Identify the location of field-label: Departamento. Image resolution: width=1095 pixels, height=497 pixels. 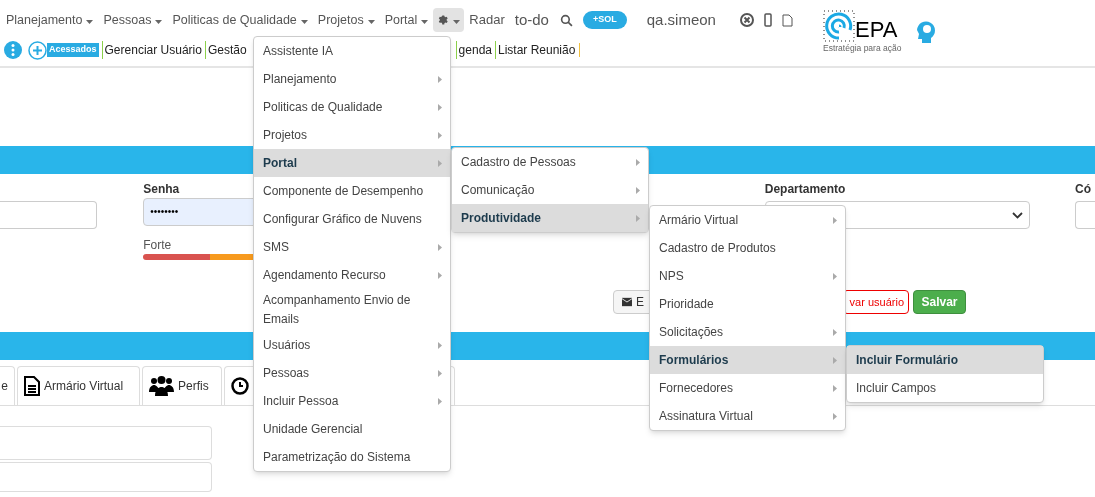
(805, 189).